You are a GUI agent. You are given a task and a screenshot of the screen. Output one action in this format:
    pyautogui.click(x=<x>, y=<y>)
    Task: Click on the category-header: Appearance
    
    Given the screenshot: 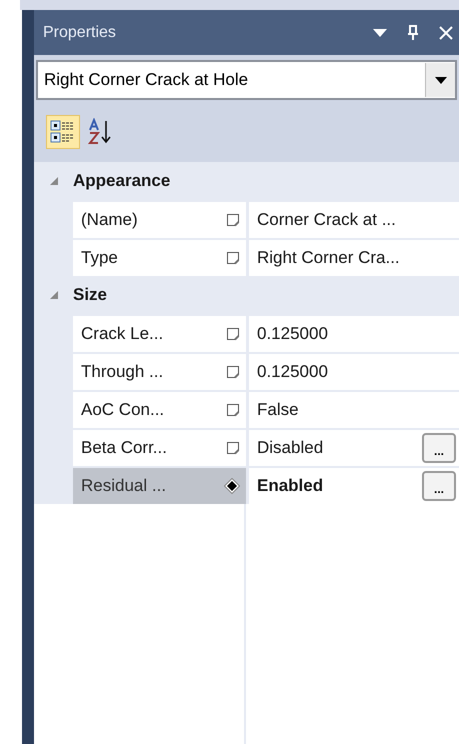 What is the action you would take?
    pyautogui.click(x=246, y=181)
    